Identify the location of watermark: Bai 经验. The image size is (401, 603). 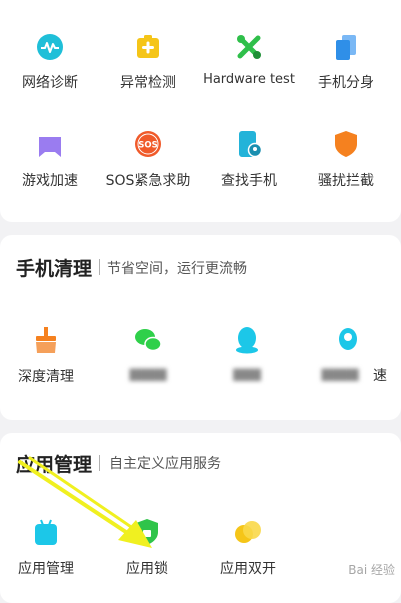
(371, 570).